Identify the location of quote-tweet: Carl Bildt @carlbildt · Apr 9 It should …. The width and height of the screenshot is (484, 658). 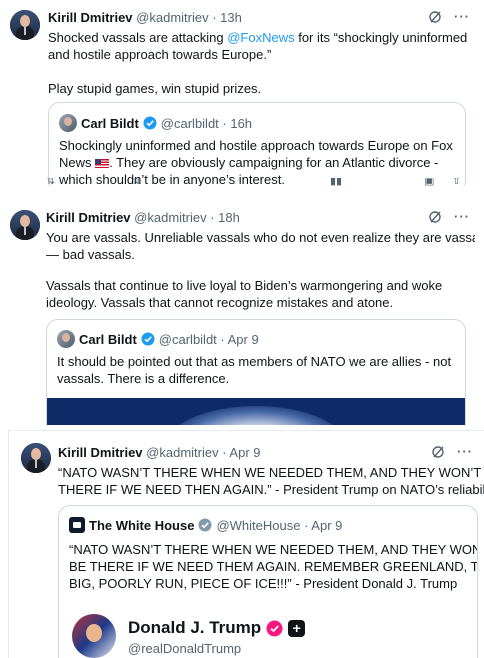
(256, 372).